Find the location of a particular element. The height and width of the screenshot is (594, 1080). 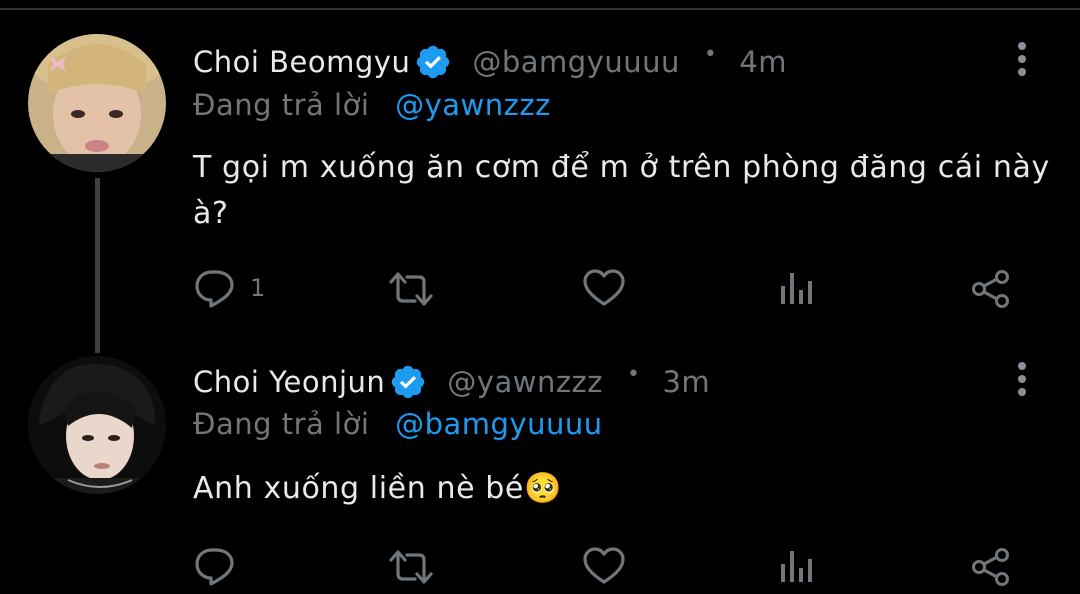

thread-connector-line is located at coordinates (97, 265).